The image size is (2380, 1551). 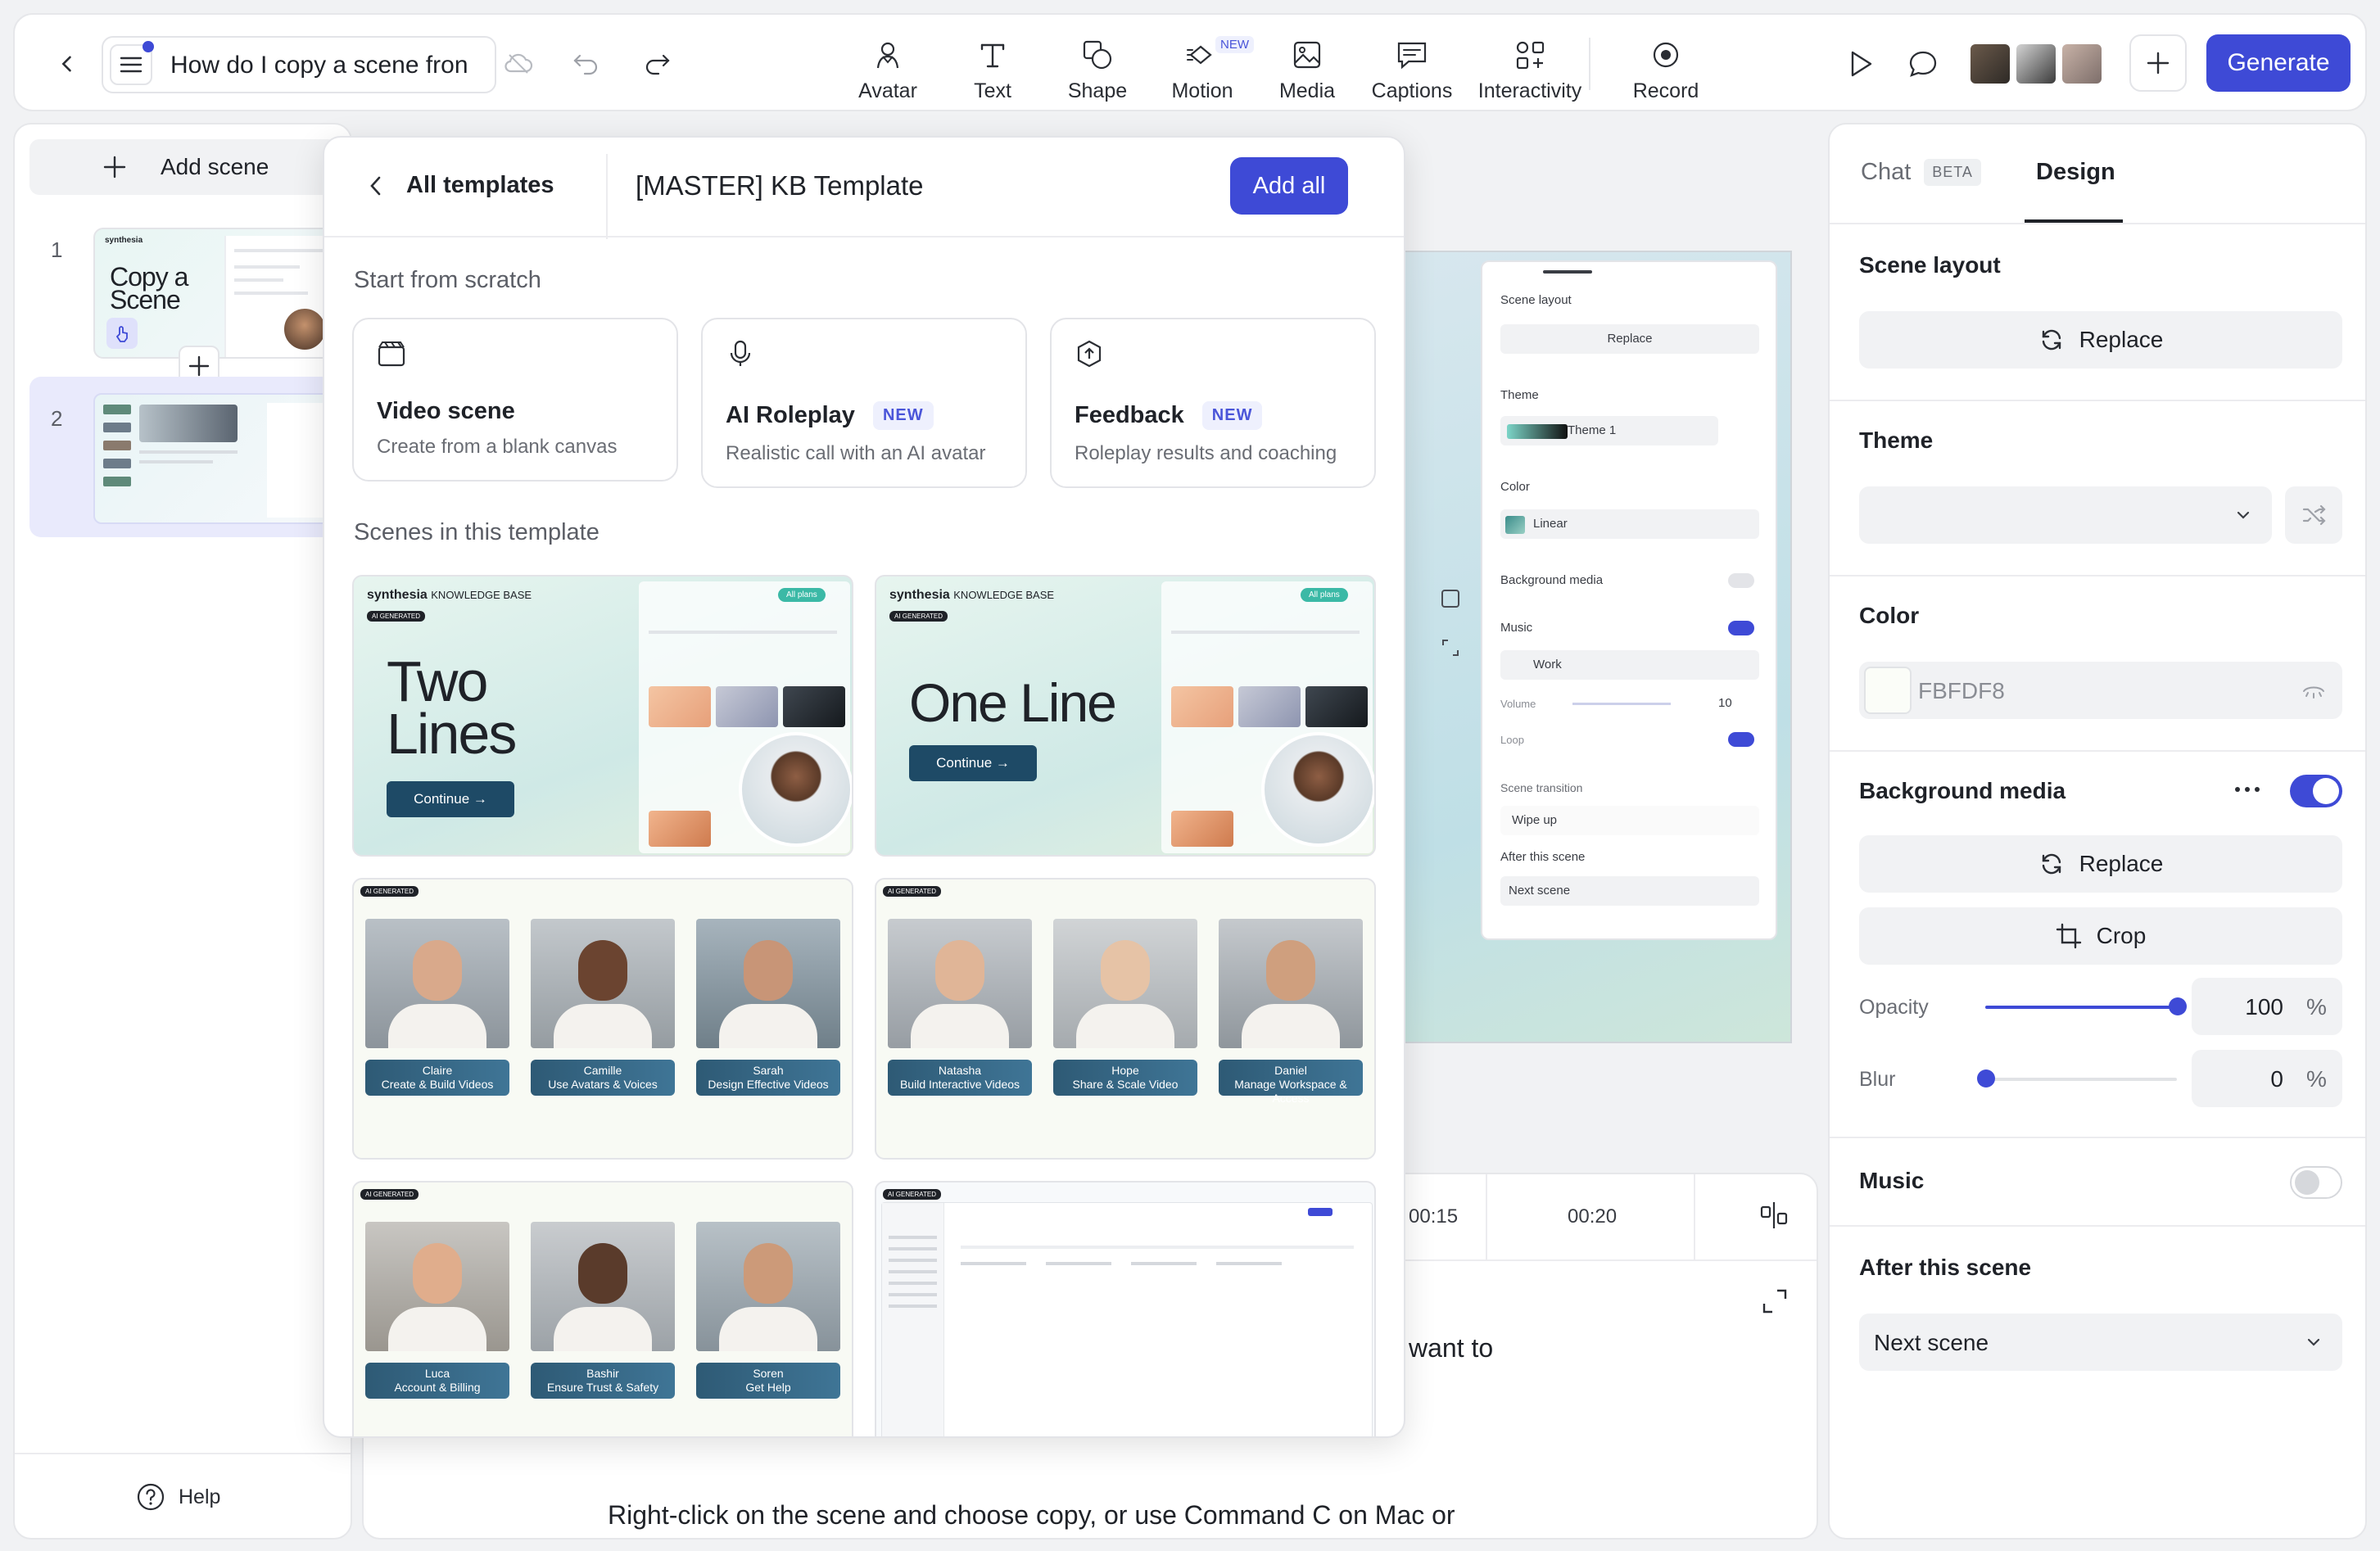 I want to click on new-badge: NEW, so click(x=903, y=416).